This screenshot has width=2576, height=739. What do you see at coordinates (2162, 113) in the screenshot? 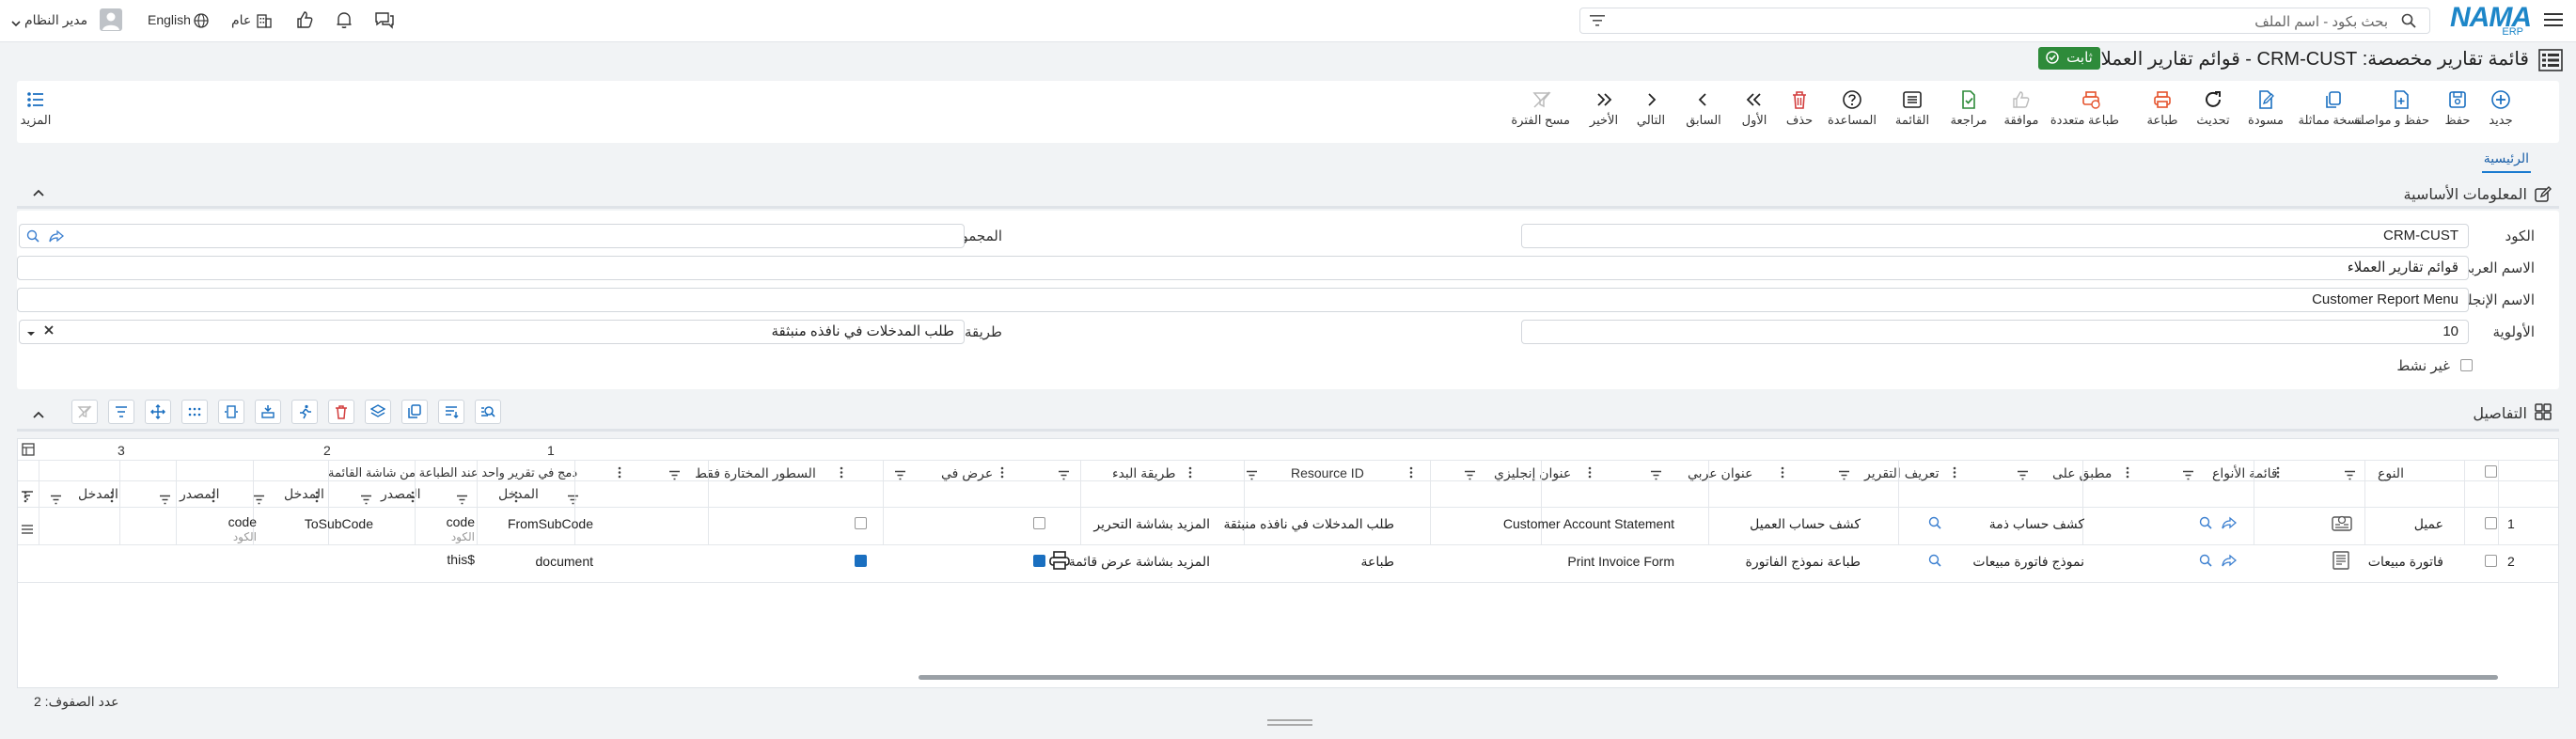
I see `print-button: طباعة` at bounding box center [2162, 113].